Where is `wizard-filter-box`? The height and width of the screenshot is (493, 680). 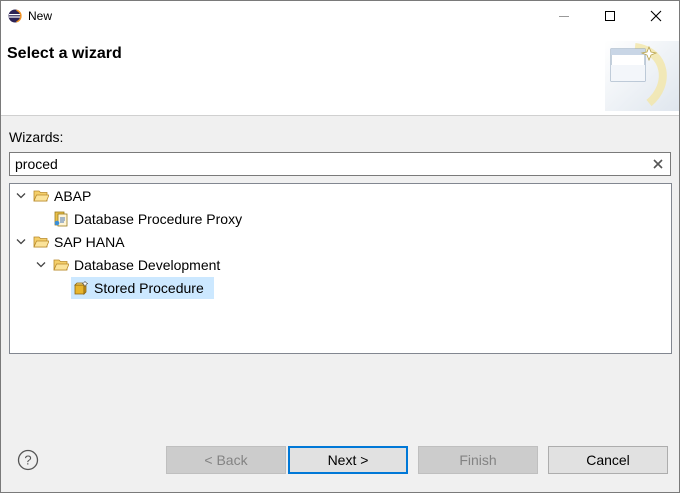
wizard-filter-box is located at coordinates (340, 164).